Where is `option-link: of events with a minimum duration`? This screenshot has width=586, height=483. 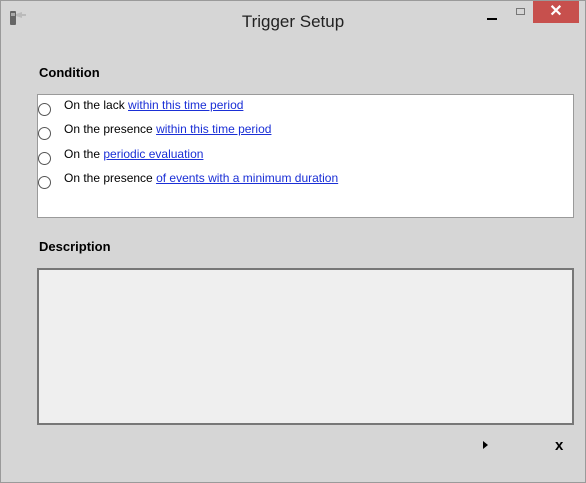
option-link: of events with a minimum duration is located at coordinates (247, 178).